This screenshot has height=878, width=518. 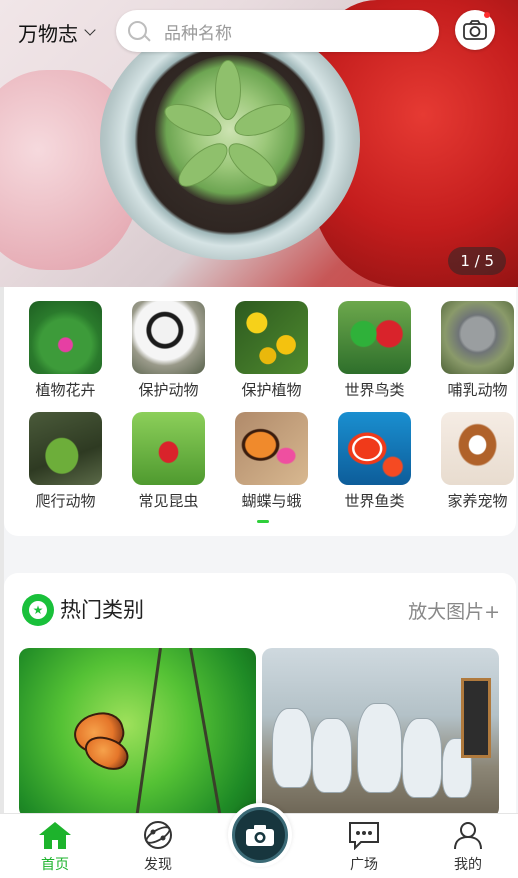 What do you see at coordinates (477, 448) in the screenshot?
I see `dog-icon` at bounding box center [477, 448].